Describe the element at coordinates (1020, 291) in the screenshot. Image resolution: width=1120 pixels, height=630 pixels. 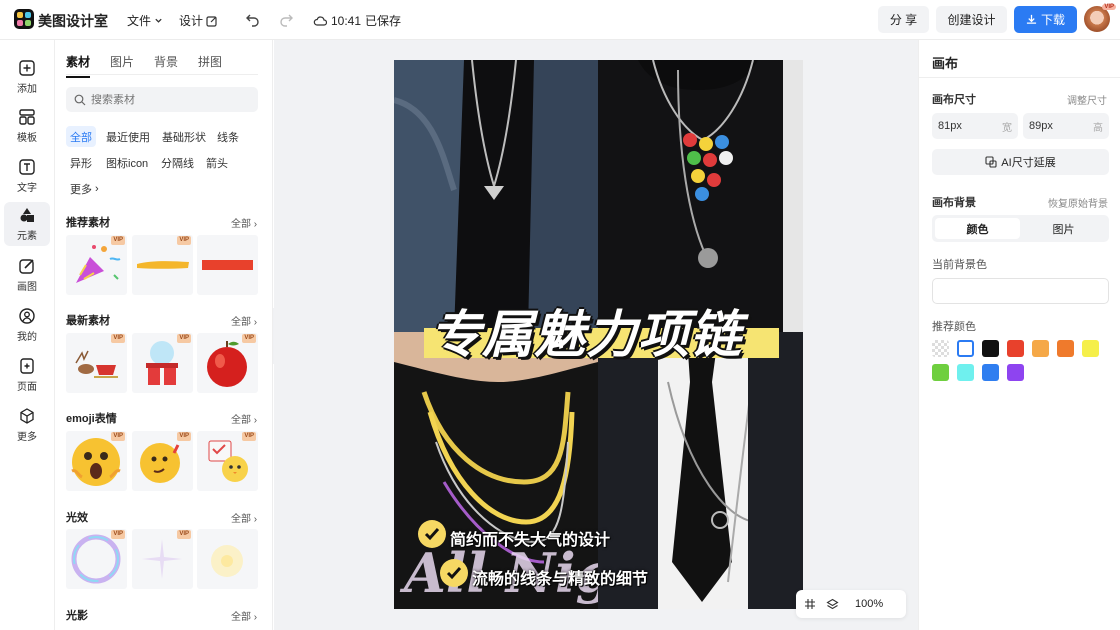
I see `current-bg-color` at that location.